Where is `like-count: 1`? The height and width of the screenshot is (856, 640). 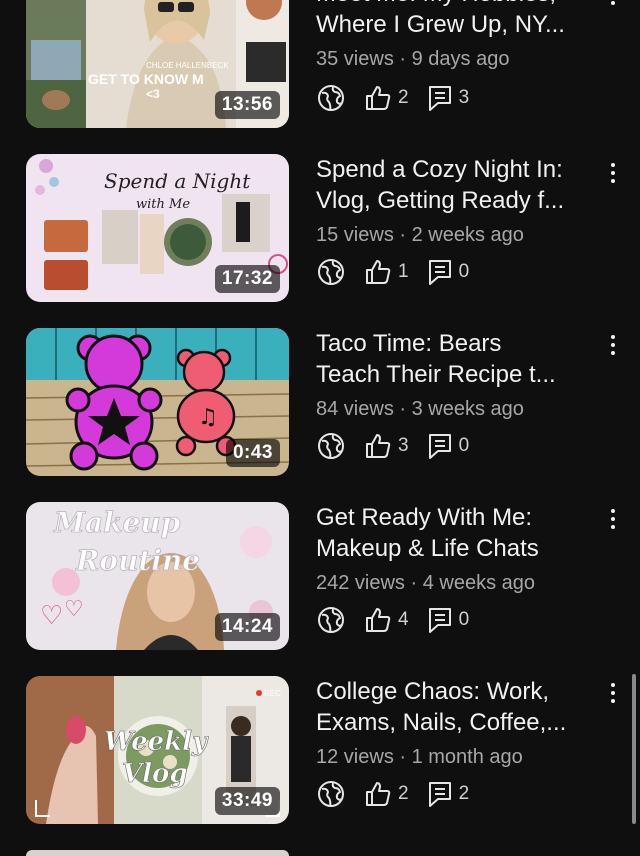
like-count: 1 is located at coordinates (403, 271).